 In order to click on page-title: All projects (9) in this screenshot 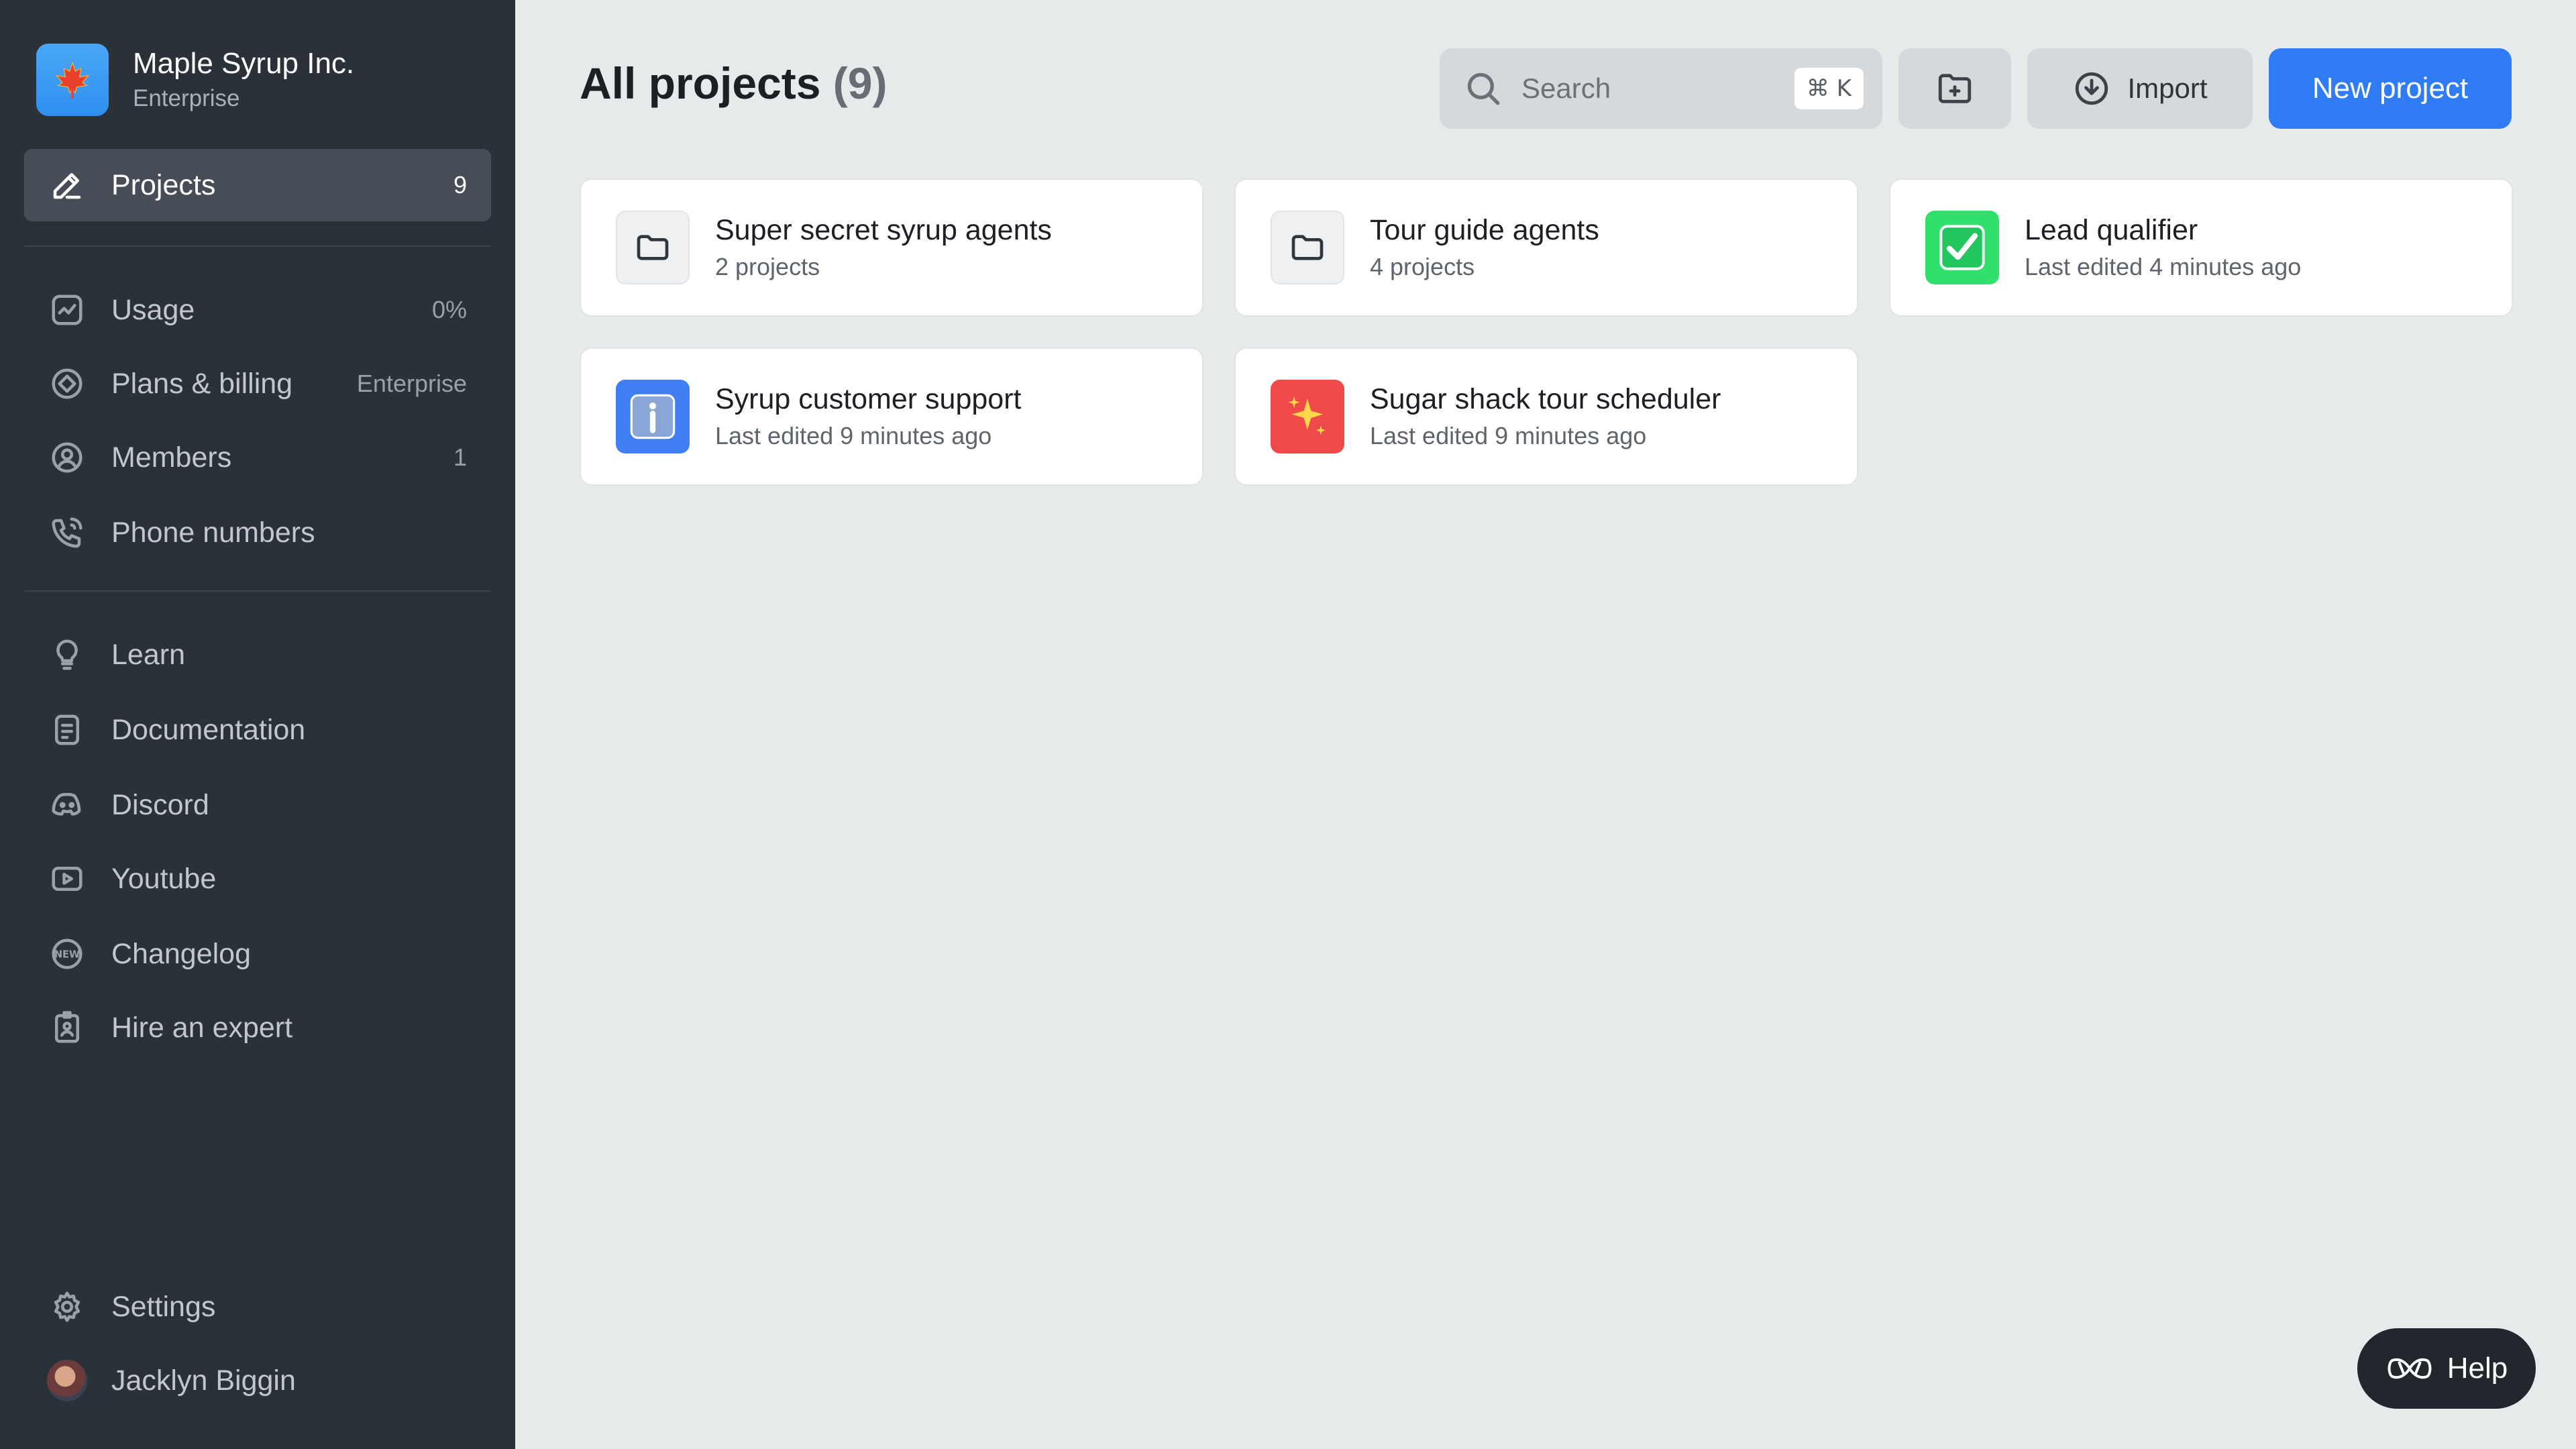, I will do `click(733, 83)`.